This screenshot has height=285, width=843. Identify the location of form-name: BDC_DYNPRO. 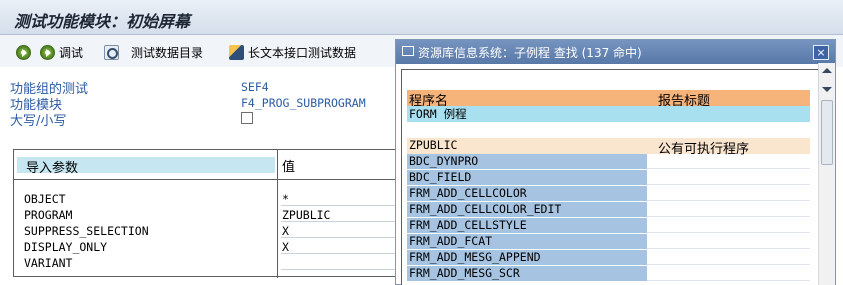
(444, 161).